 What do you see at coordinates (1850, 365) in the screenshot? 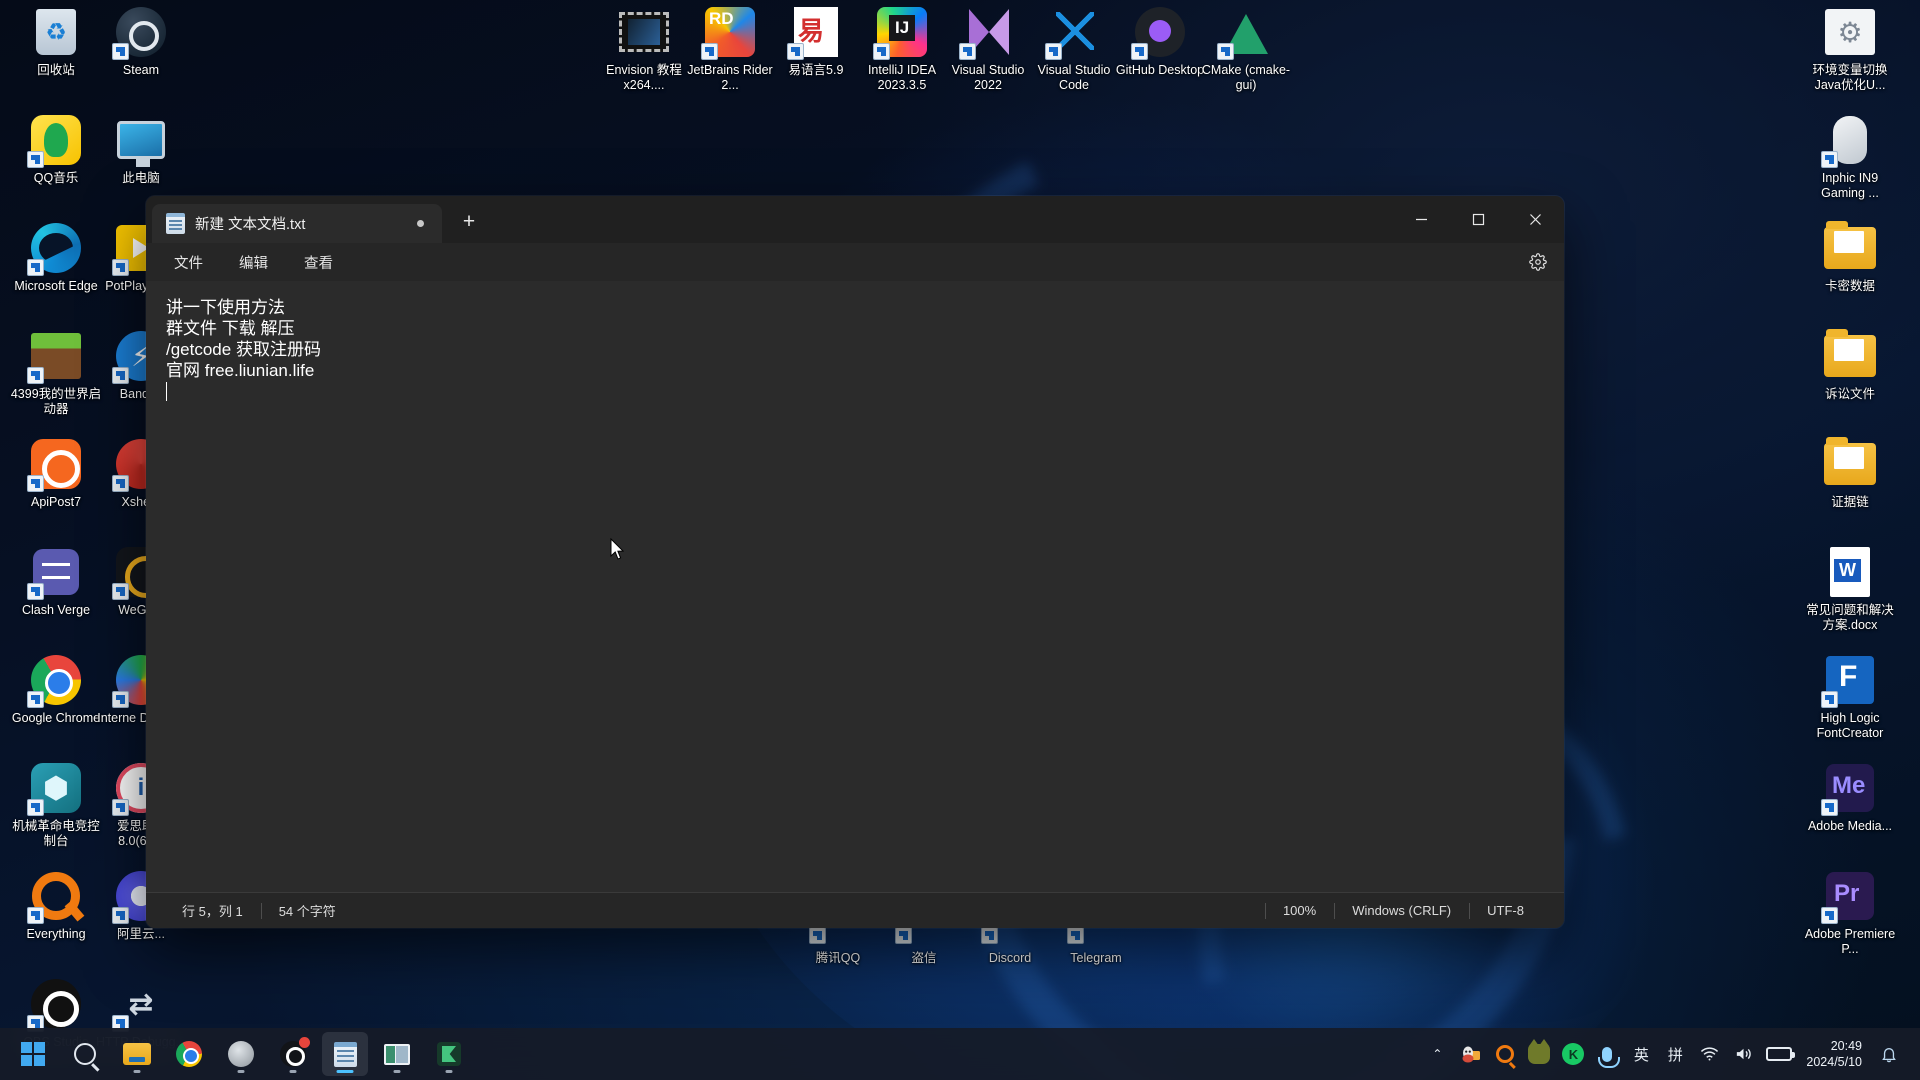
I see `desktop-icon: 诉讼文件` at bounding box center [1850, 365].